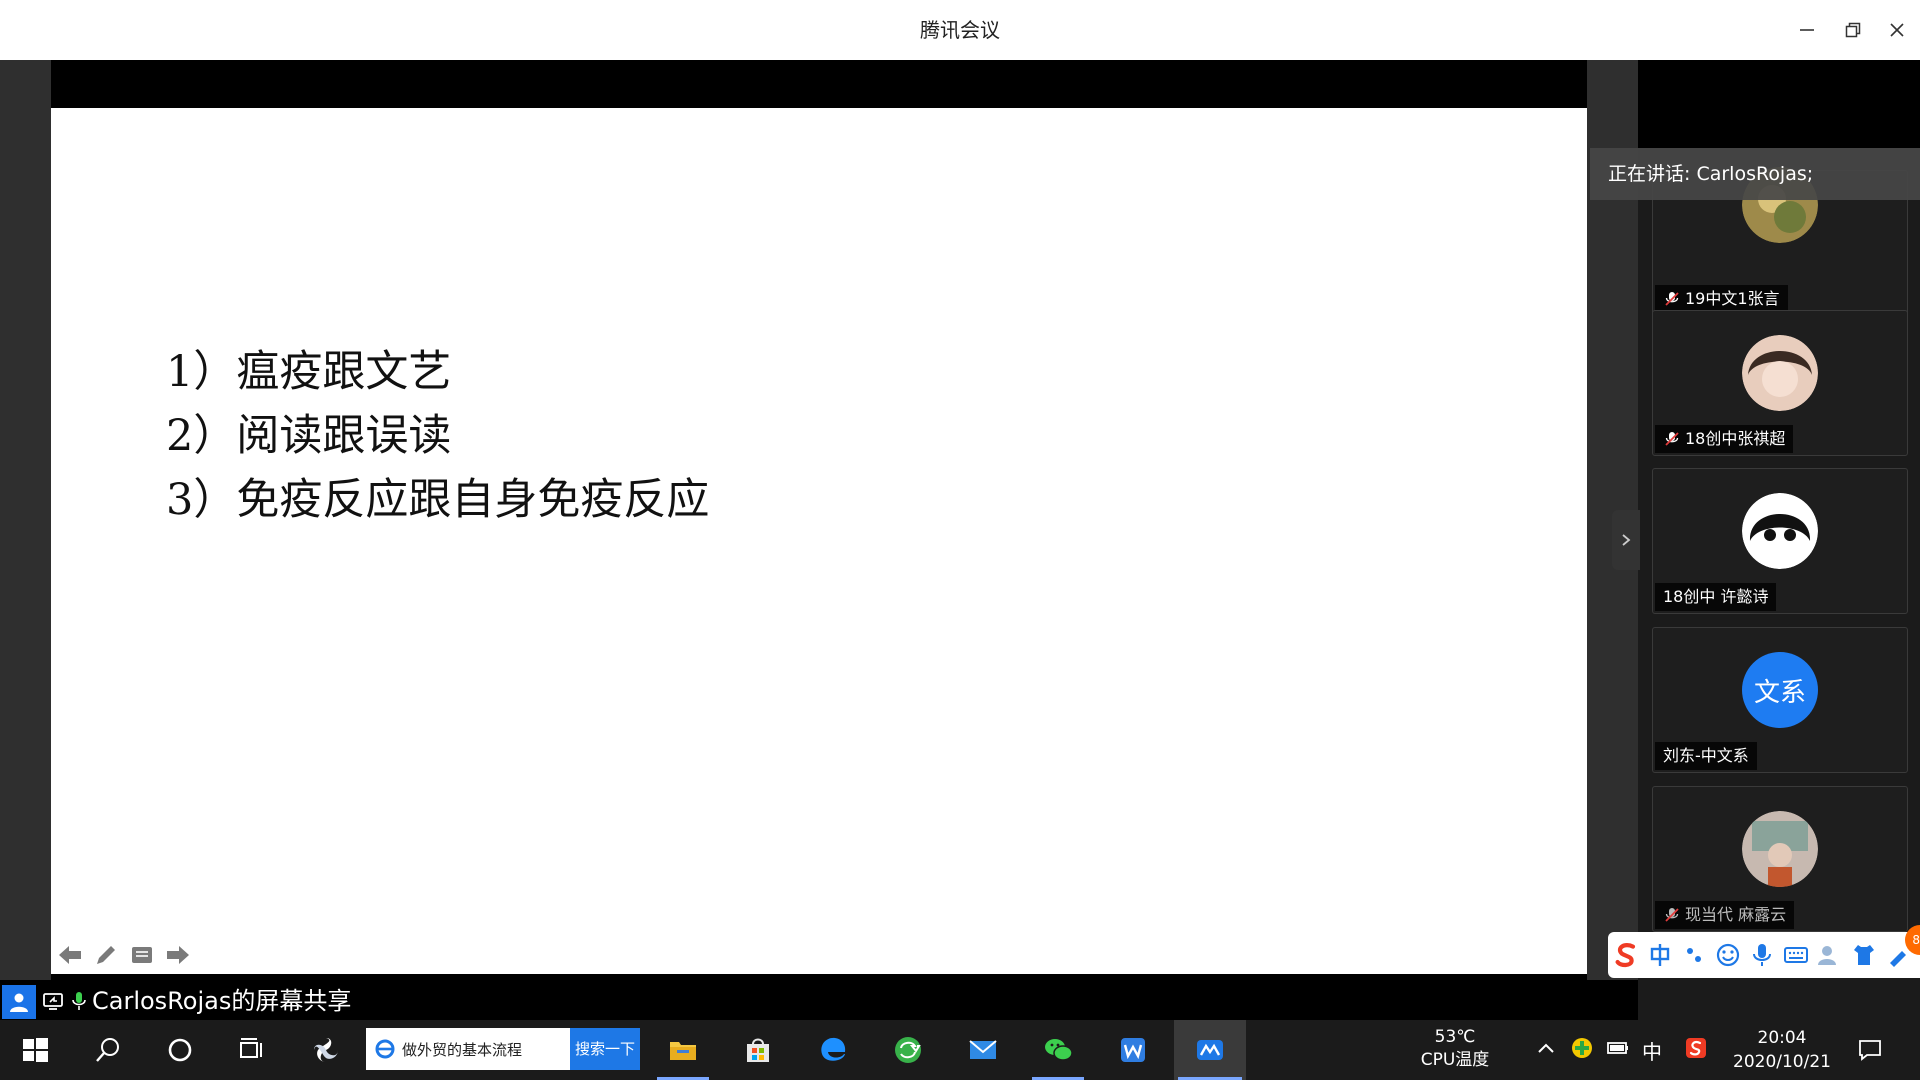 The height and width of the screenshot is (1080, 1920). Describe the element at coordinates (1728, 955) in the screenshot. I see `emoji-icon` at that location.